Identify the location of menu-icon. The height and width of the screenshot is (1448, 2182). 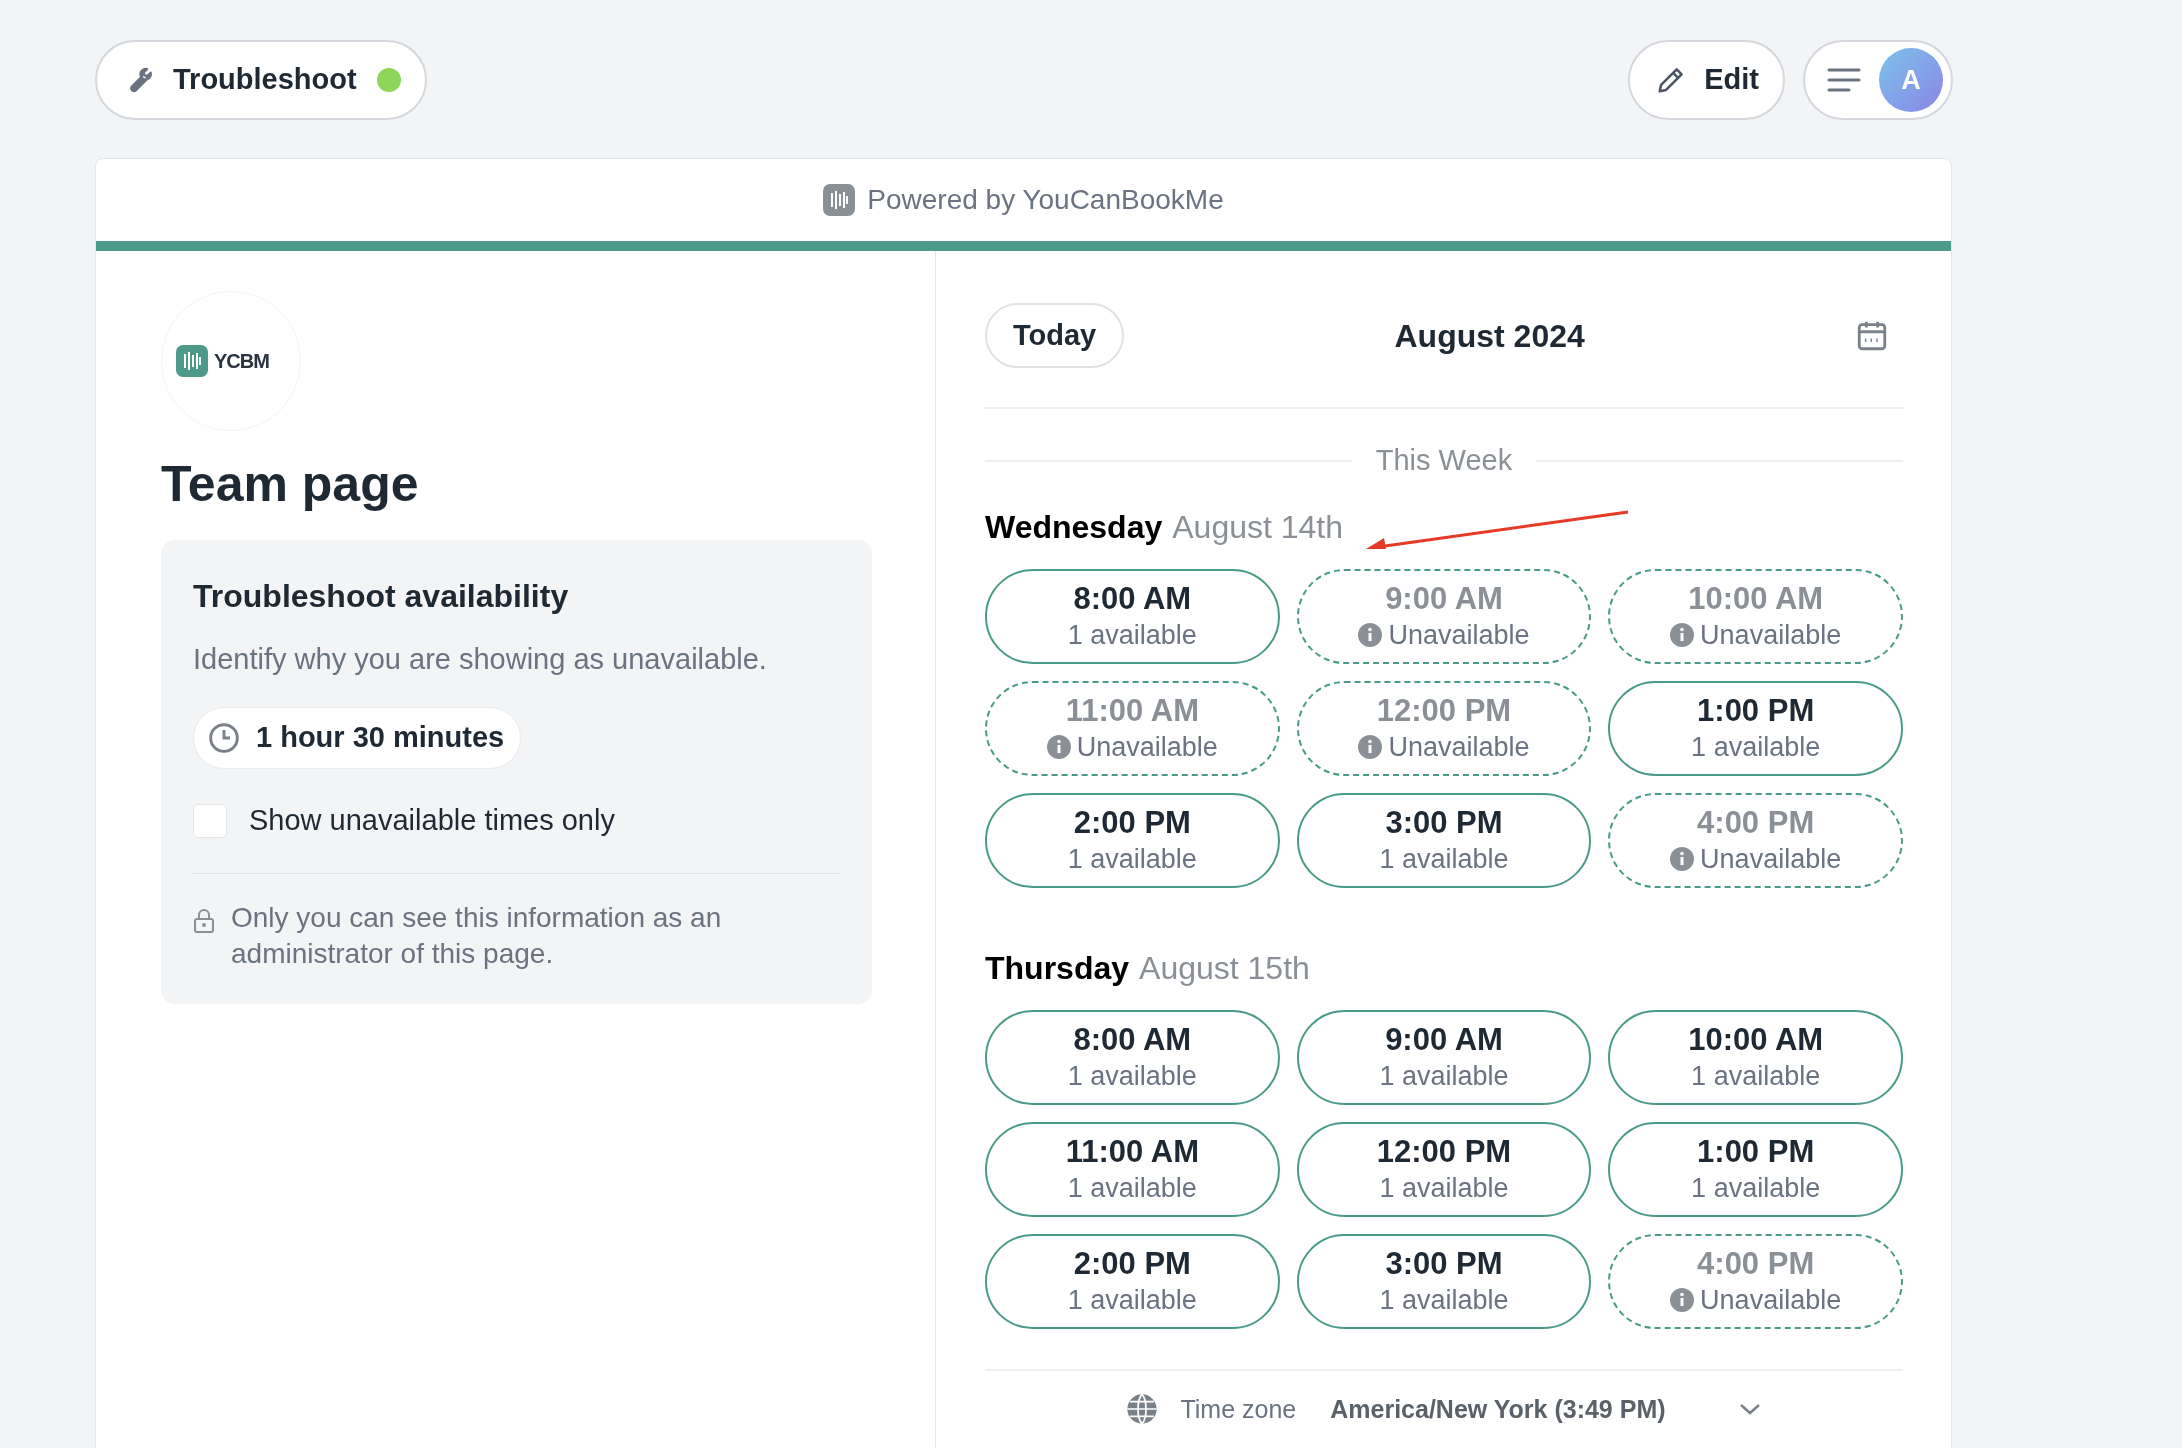
(1844, 80).